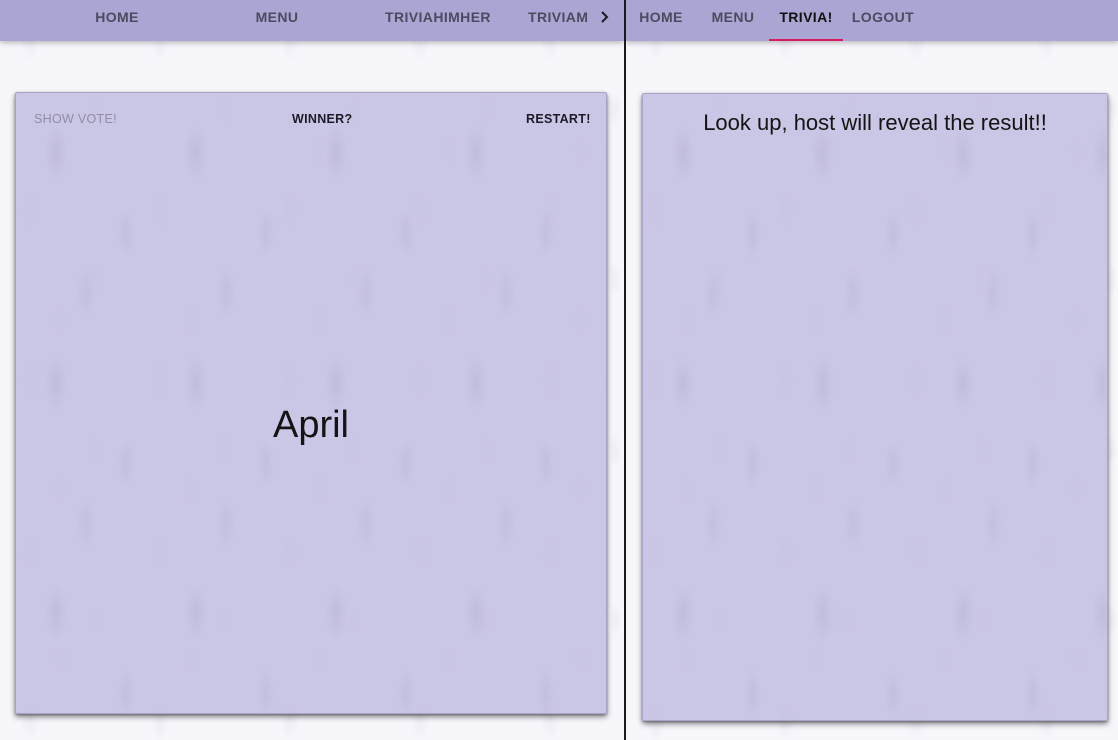 The width and height of the screenshot is (1118, 740). I want to click on tabs-scroll-right-button, so click(605, 20).